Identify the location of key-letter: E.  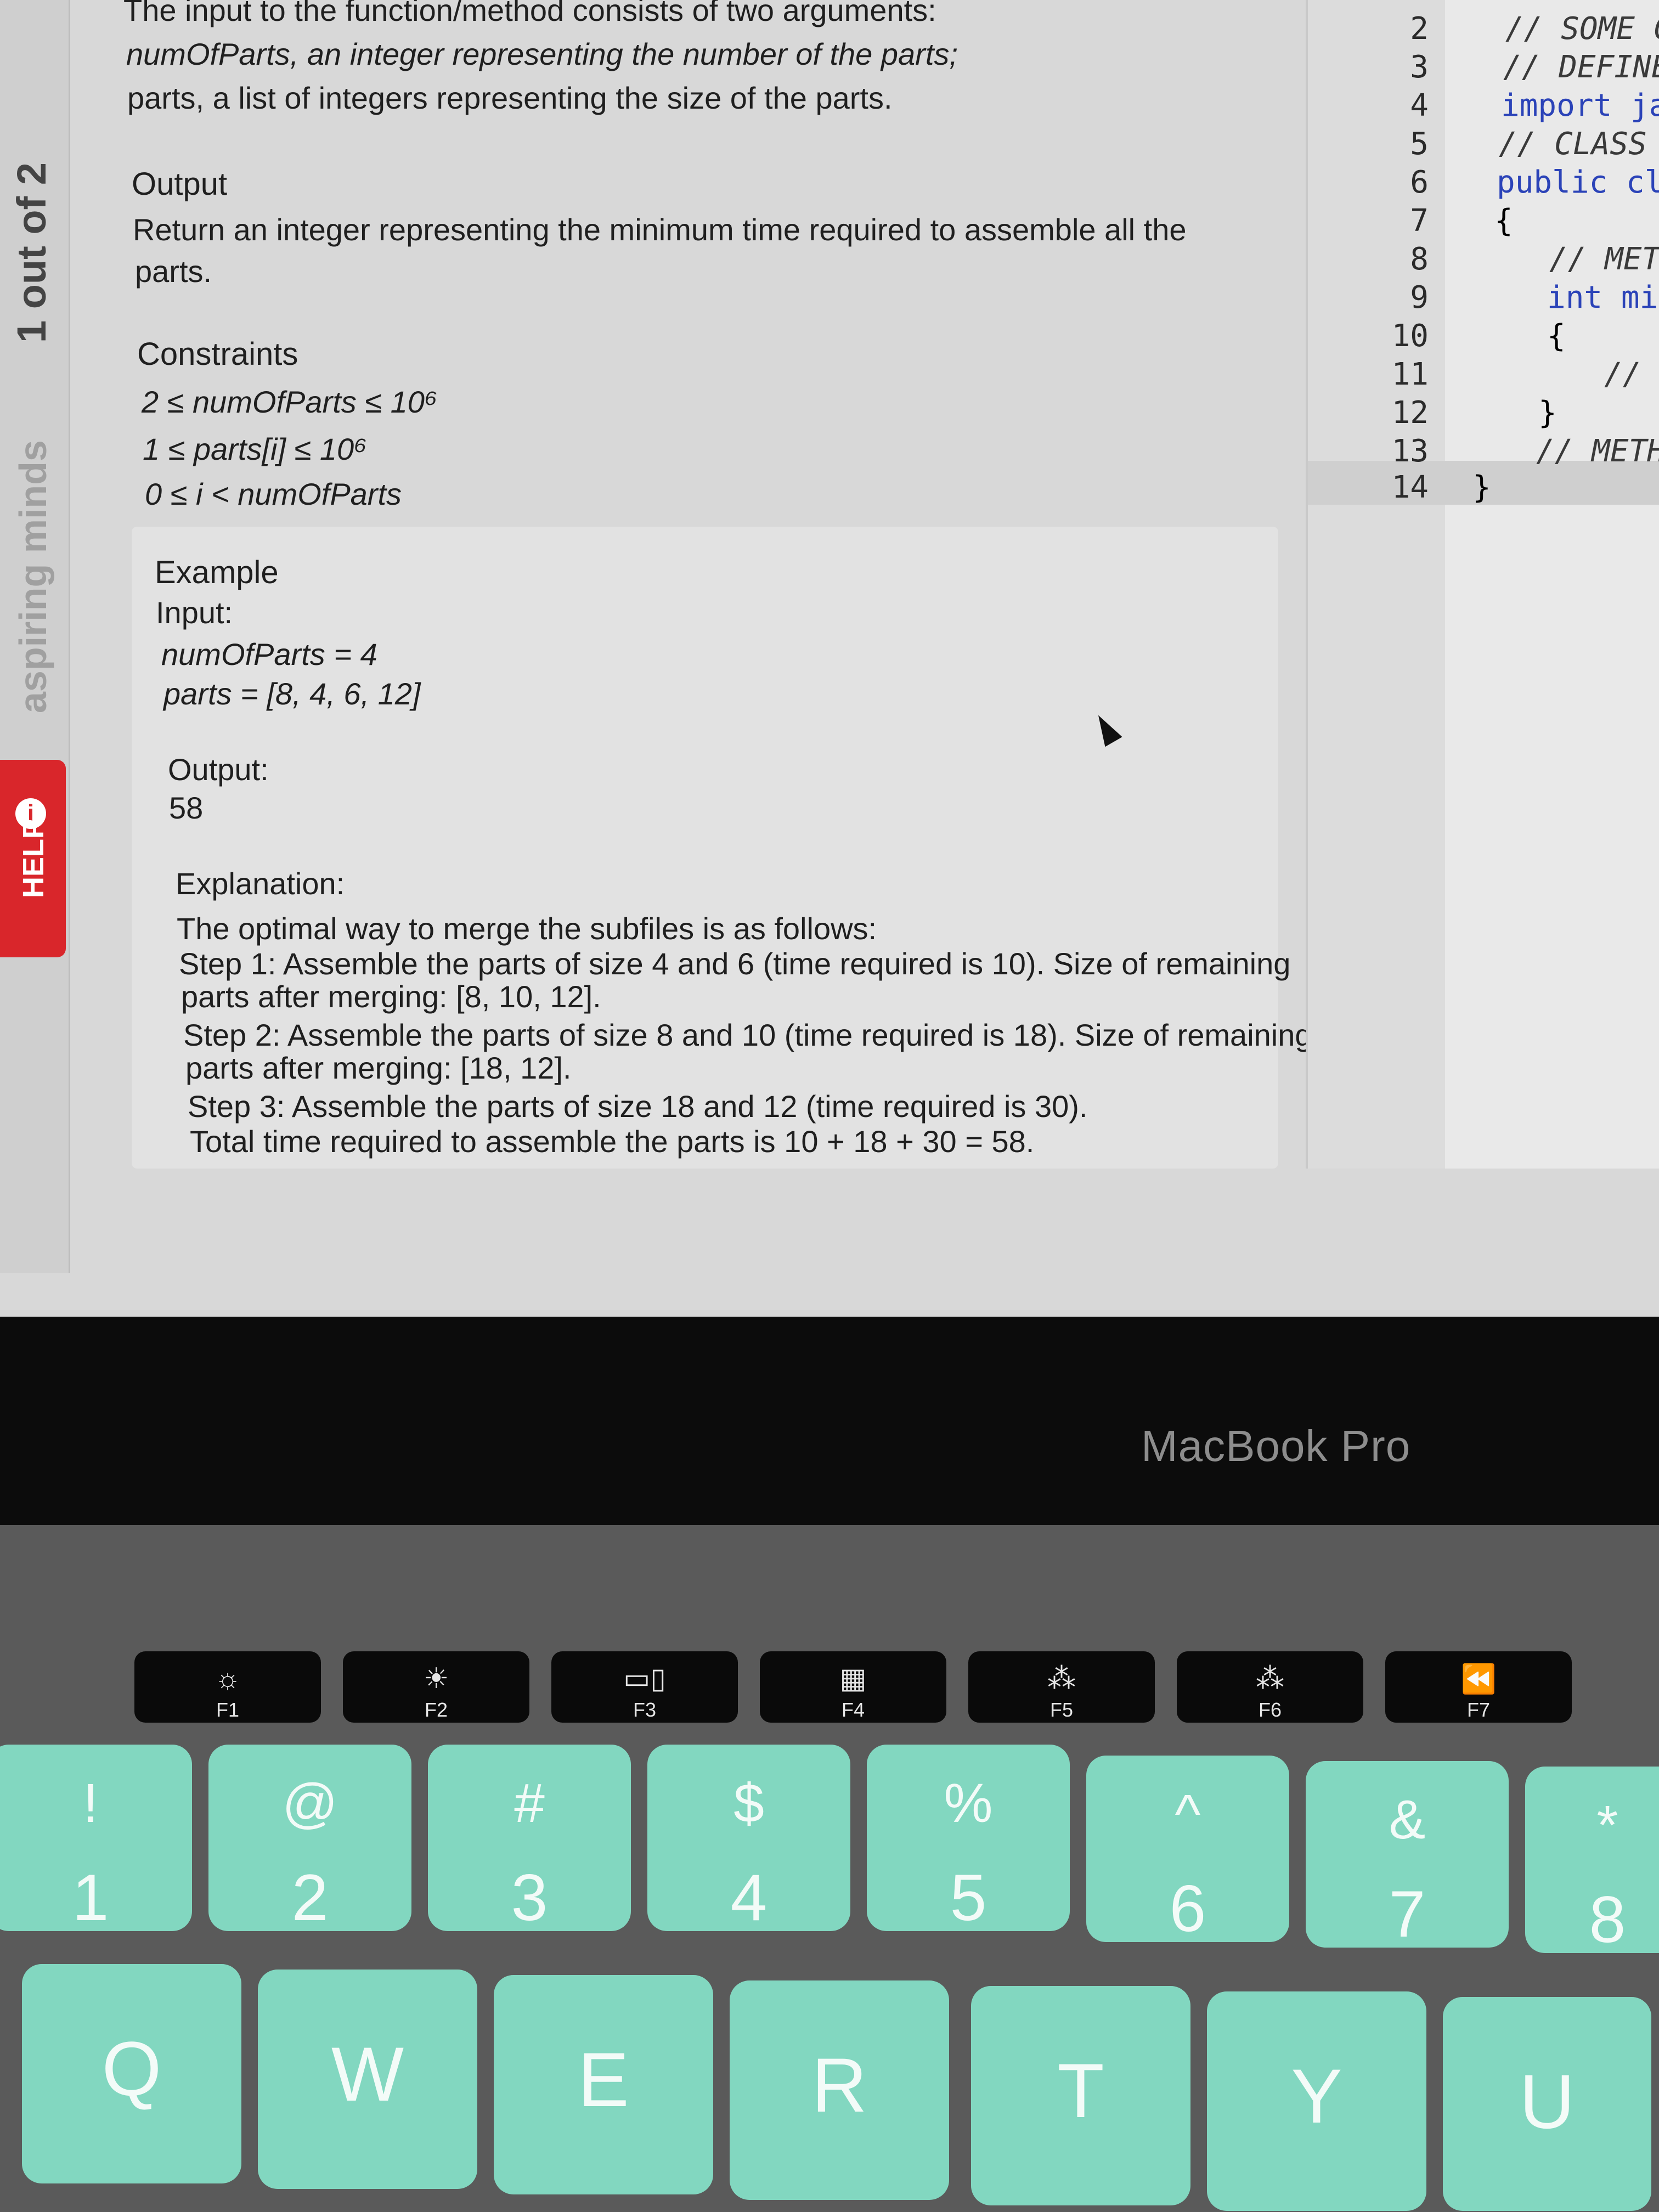
(603, 2079).